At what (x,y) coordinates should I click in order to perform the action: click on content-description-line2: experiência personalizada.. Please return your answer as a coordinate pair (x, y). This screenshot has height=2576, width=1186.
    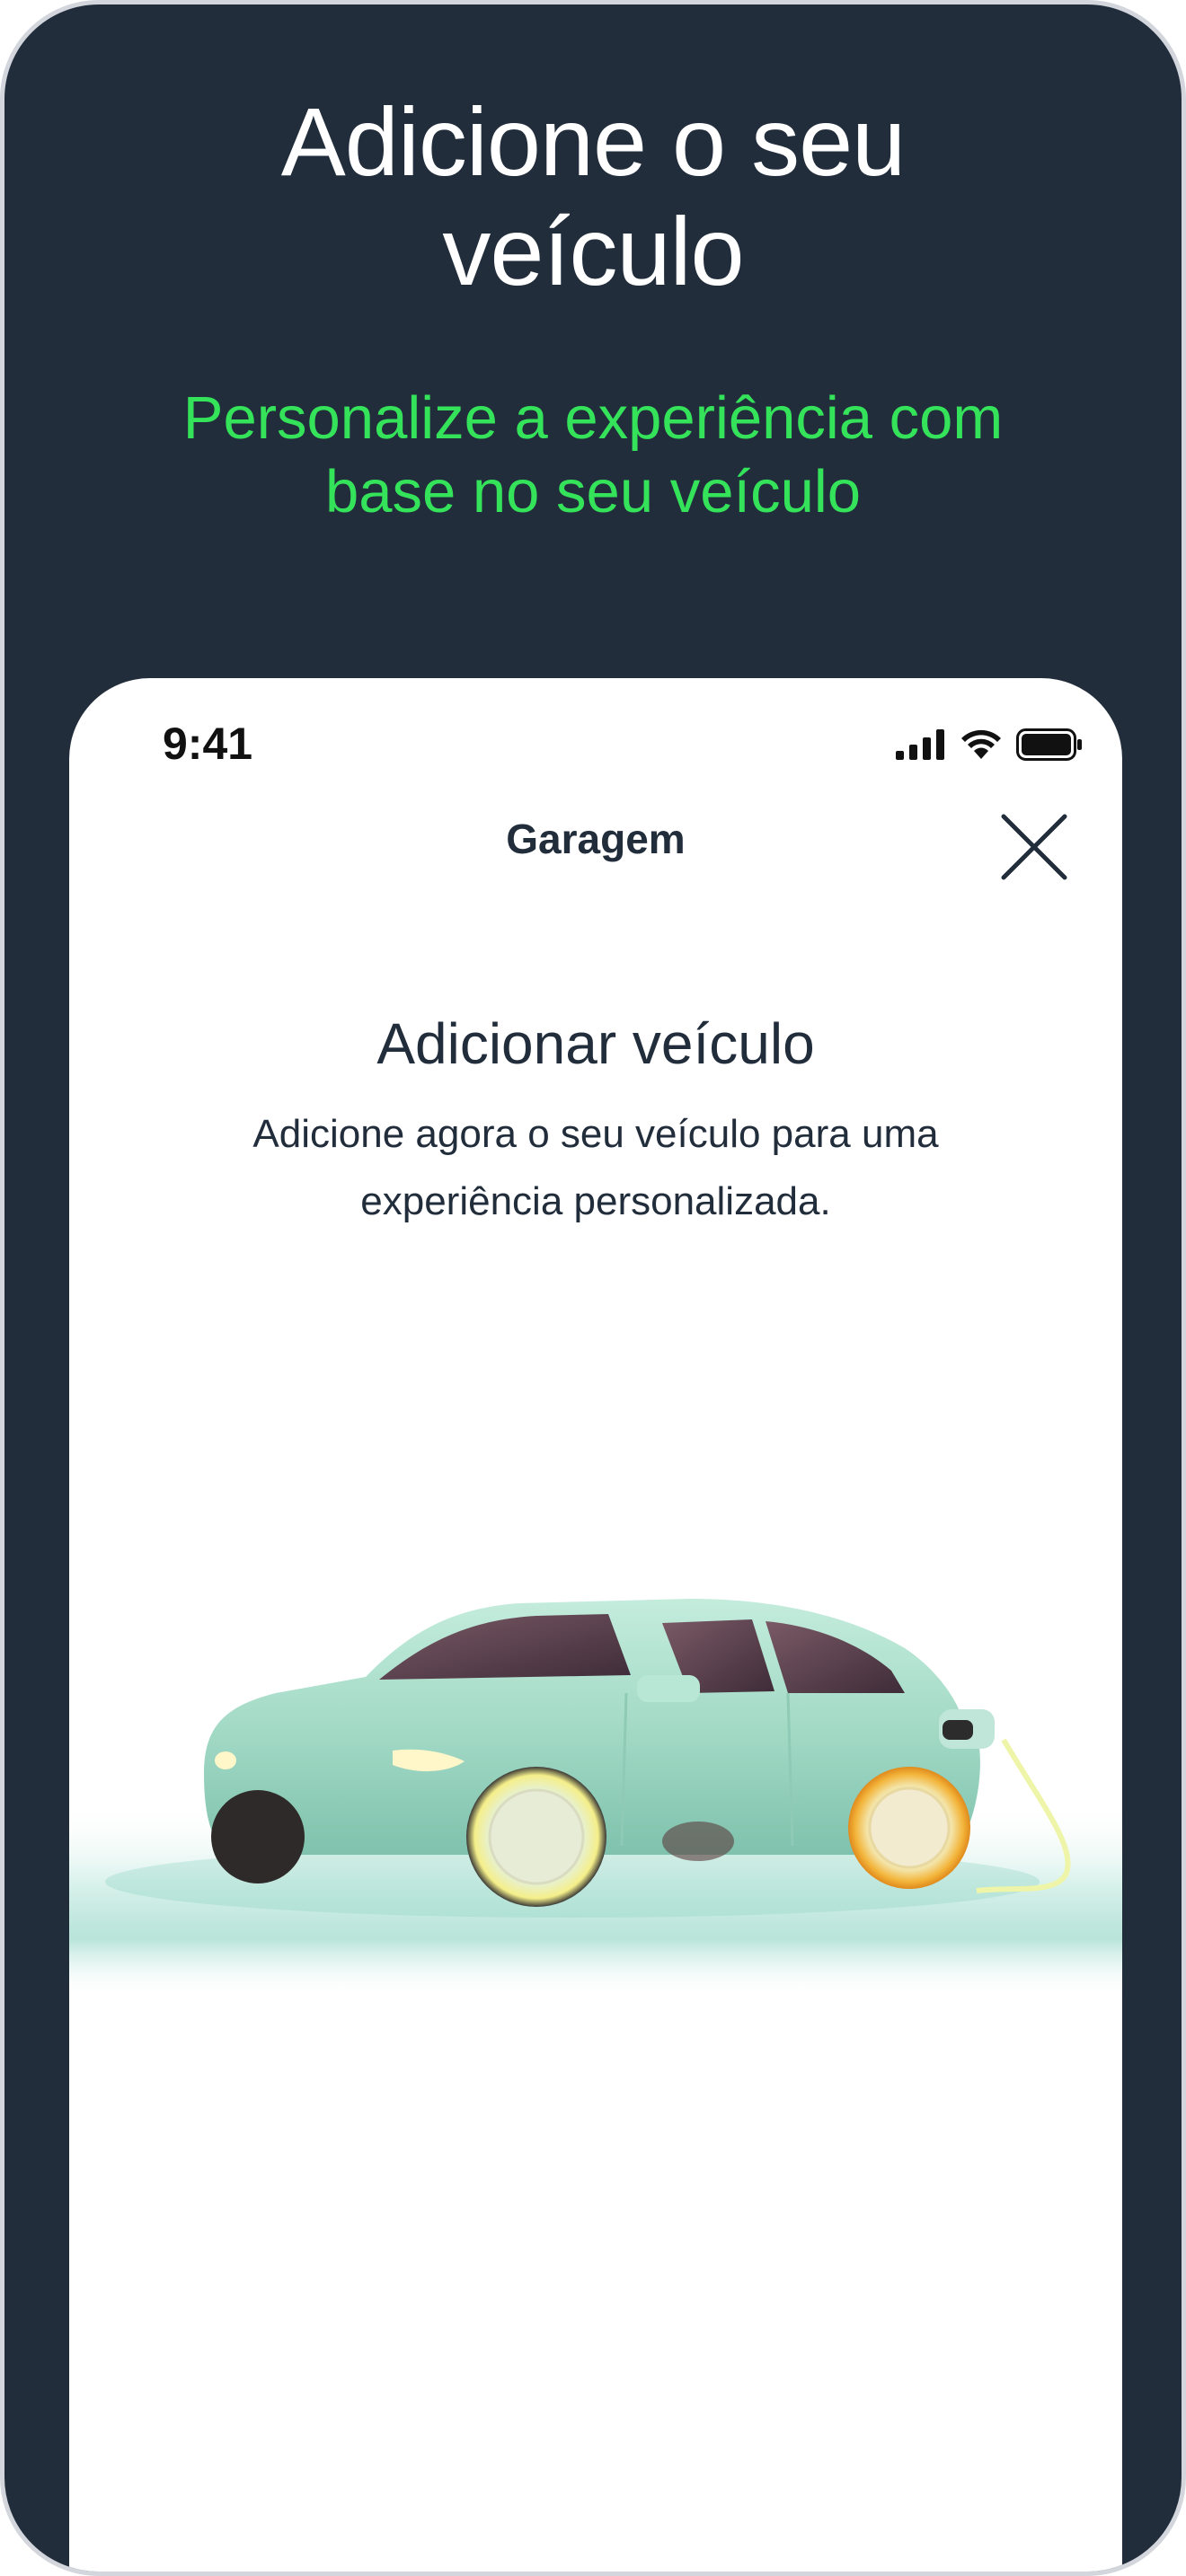
    Looking at the image, I should click on (595, 1201).